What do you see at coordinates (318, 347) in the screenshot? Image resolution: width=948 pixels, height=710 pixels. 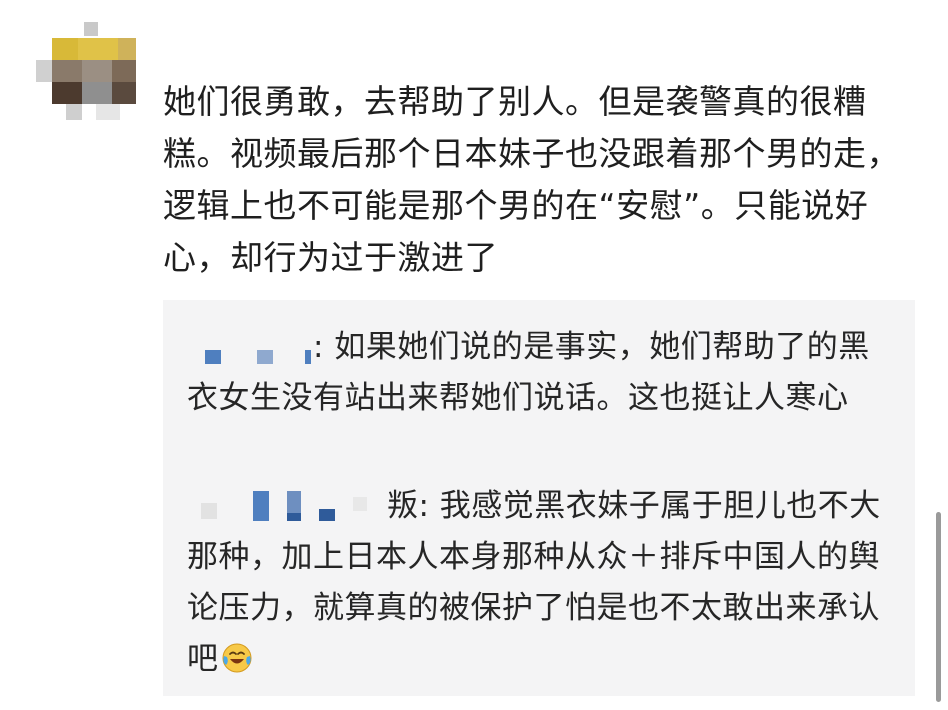 I see `reply-username-suffix: :` at bounding box center [318, 347].